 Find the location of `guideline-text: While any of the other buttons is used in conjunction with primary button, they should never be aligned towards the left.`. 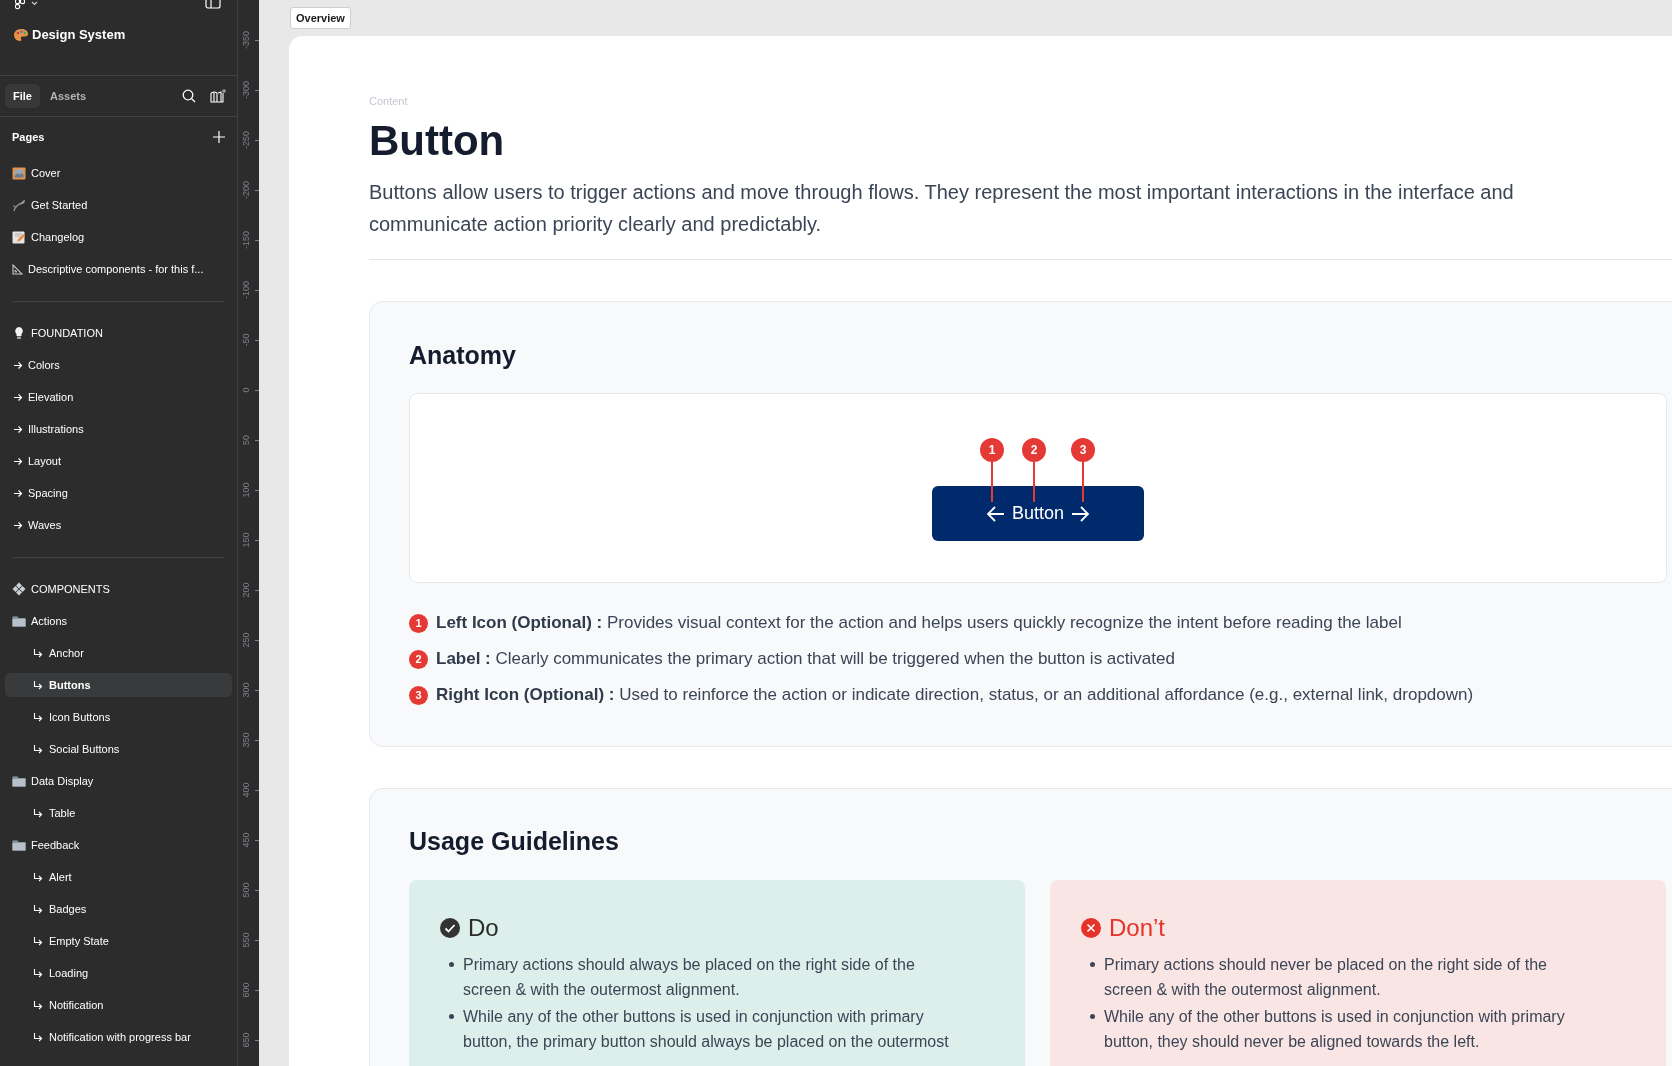

guideline-text: While any of the other buttons is used in conjunction with primary button, they should never be aligned towards the left. is located at coordinates (1335, 1029).